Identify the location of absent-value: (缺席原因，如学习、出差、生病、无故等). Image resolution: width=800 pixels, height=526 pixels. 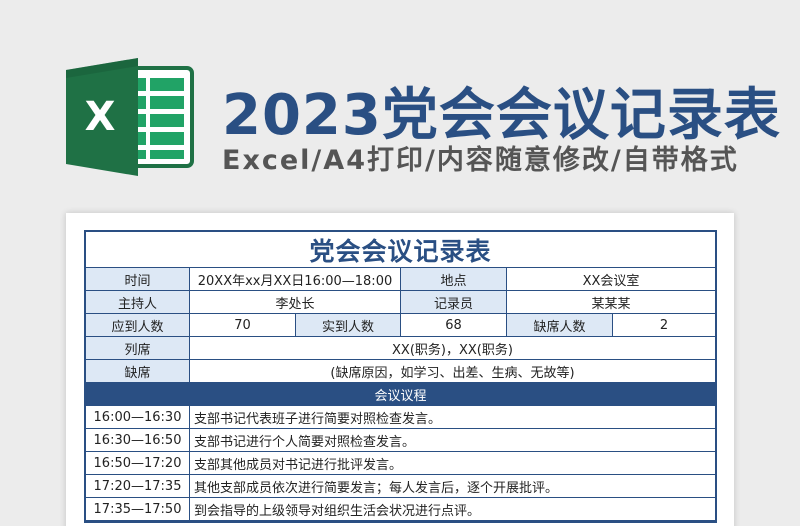
(452, 373).